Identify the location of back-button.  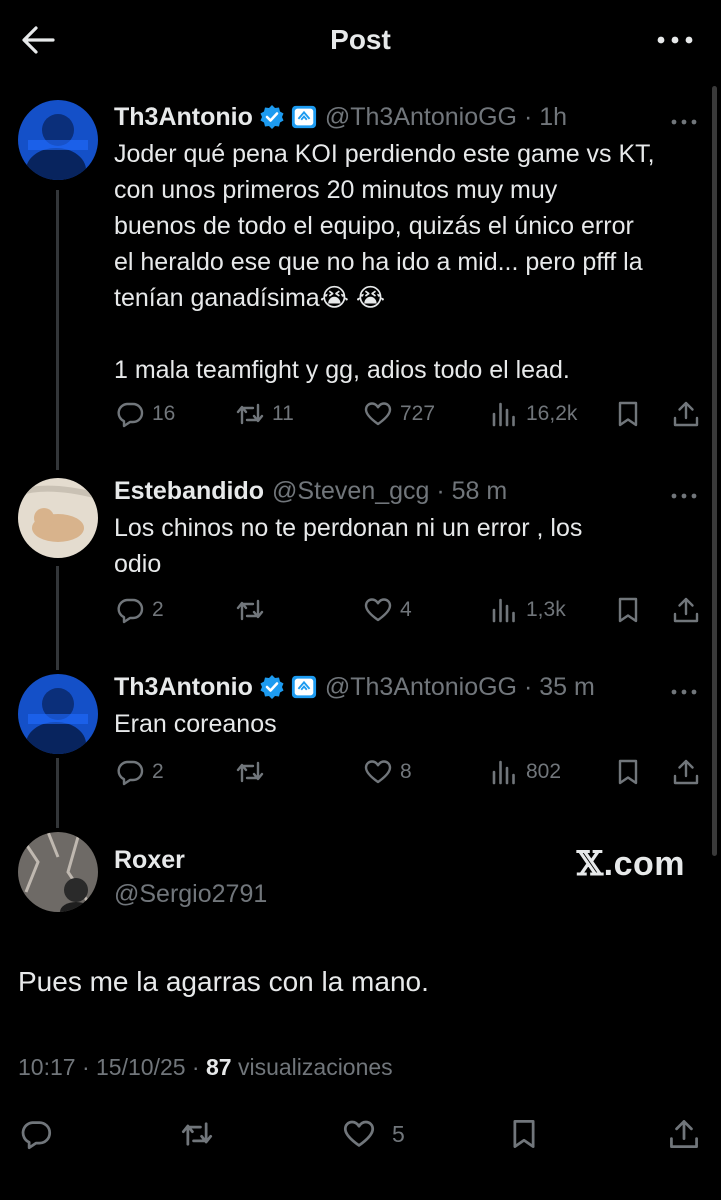
(38, 40).